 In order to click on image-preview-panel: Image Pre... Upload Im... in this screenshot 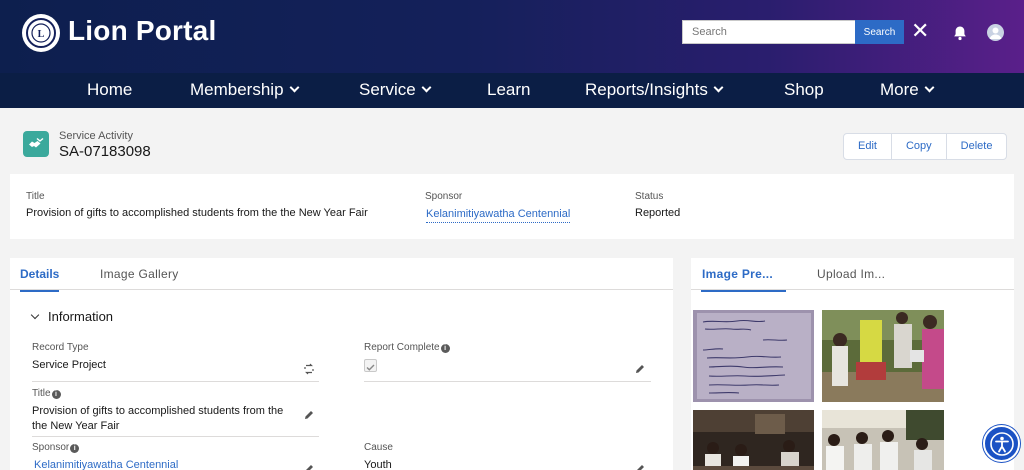, I will do `click(852, 364)`.